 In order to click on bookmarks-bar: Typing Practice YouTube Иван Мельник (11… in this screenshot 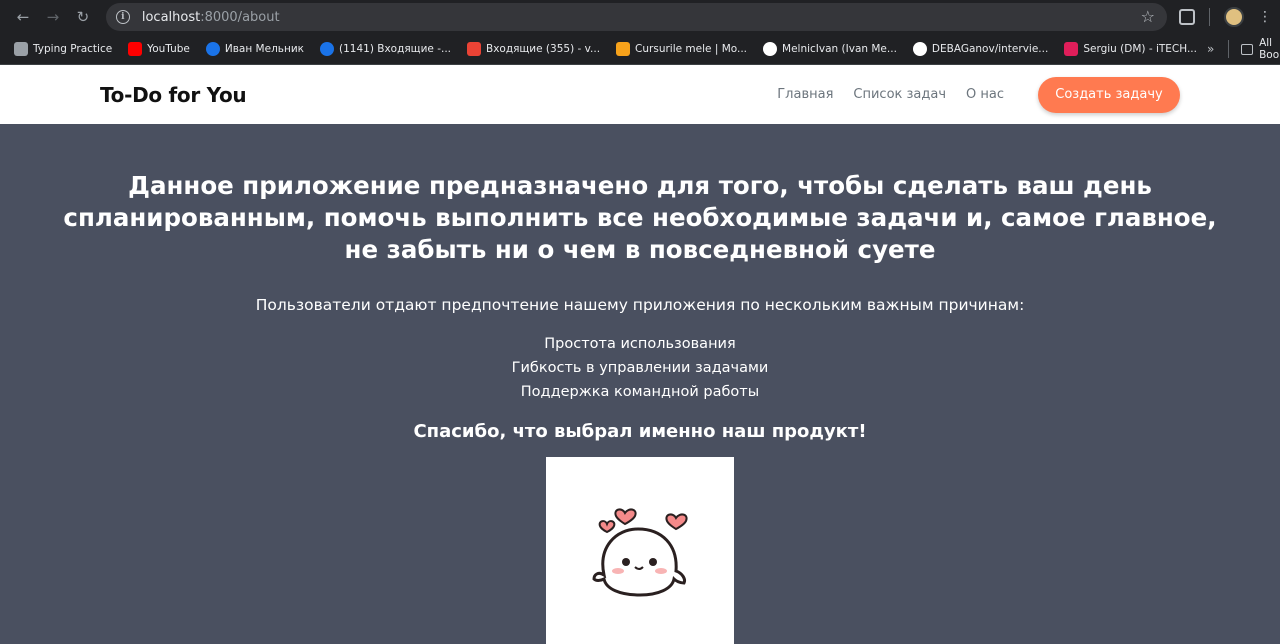, I will do `click(640, 49)`.